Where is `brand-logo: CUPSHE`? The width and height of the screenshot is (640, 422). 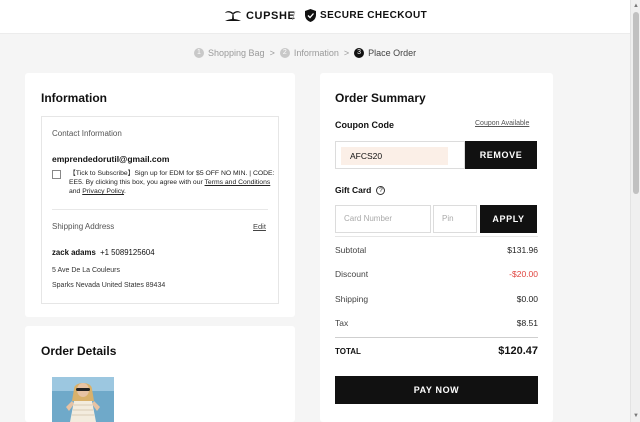 brand-logo: CUPSHE is located at coordinates (259, 16).